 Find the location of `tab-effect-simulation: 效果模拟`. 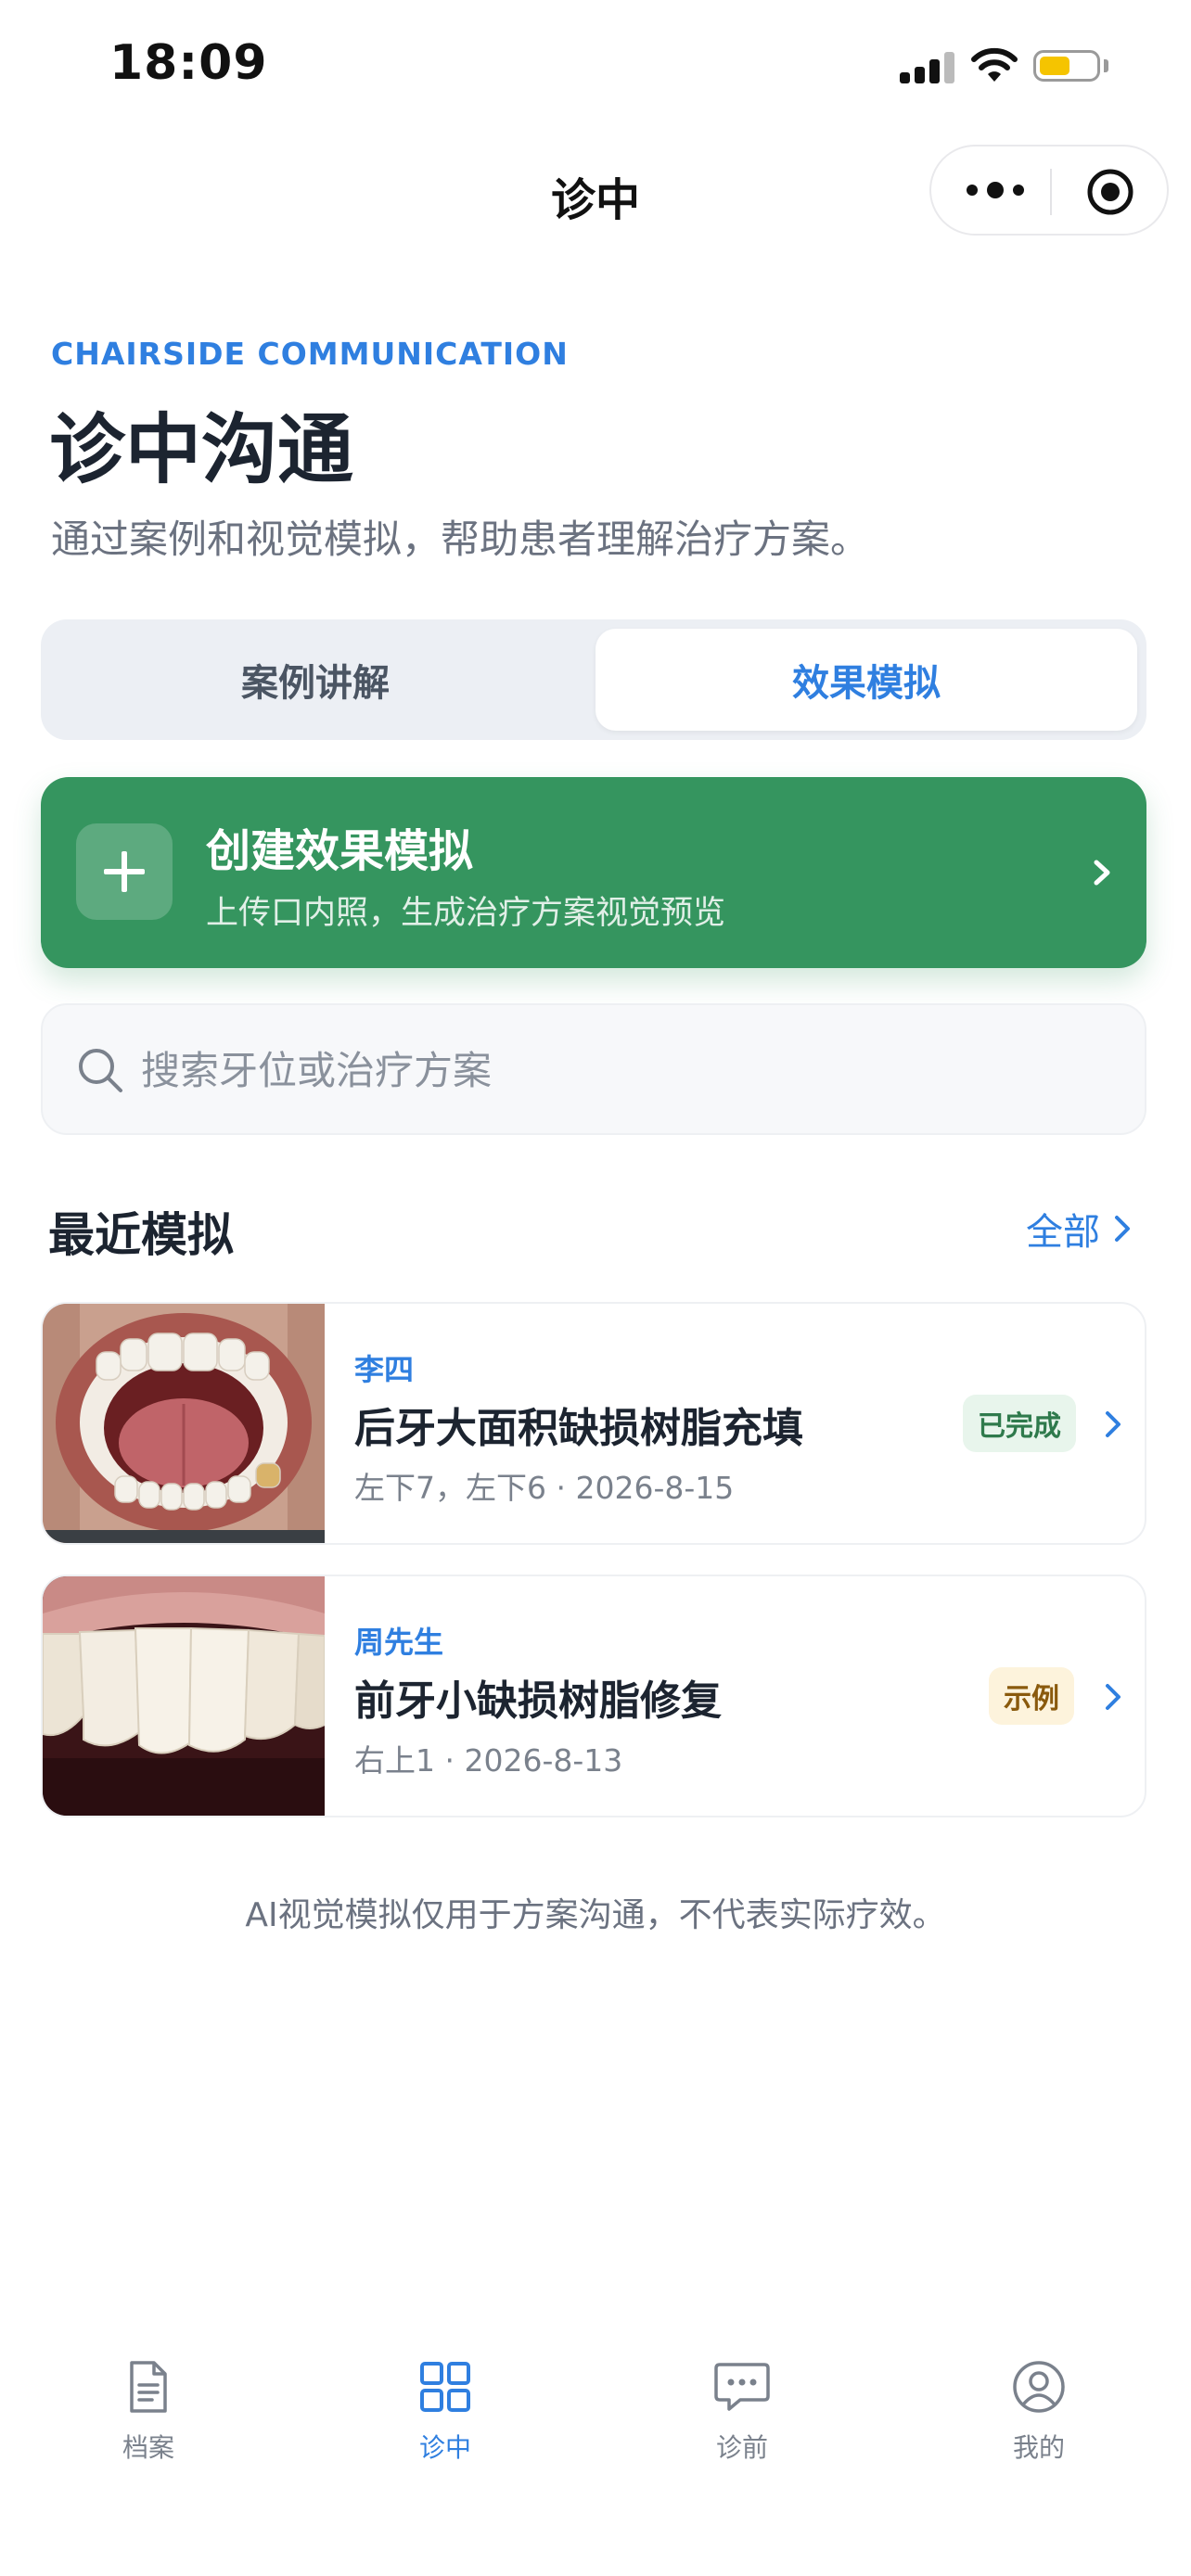

tab-effect-simulation: 效果模拟 is located at coordinates (866, 680).